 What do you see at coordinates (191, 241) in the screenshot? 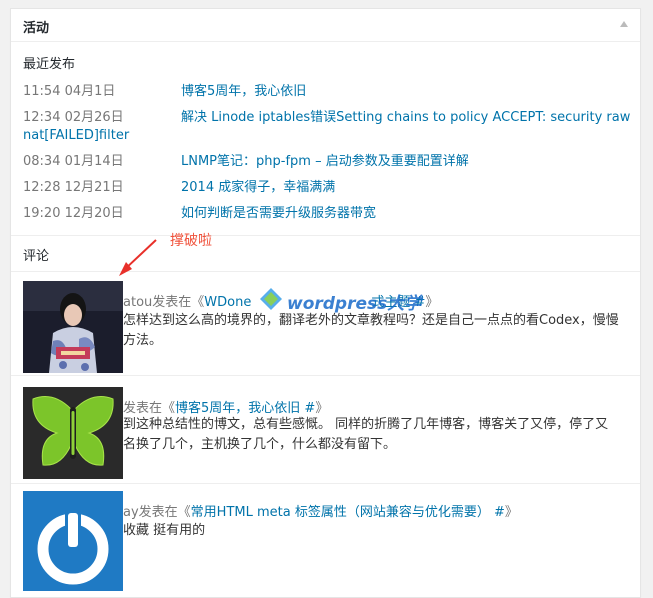
I see `annotation-label: 撑破啦` at bounding box center [191, 241].